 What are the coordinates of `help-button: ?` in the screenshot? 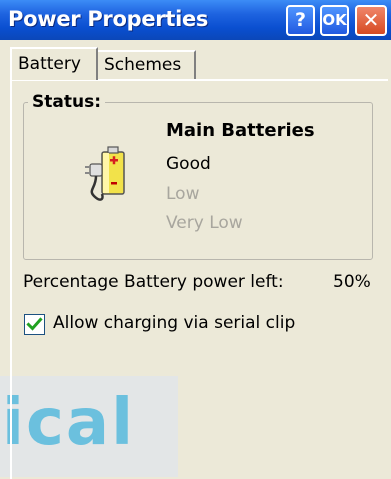 It's located at (300, 20).